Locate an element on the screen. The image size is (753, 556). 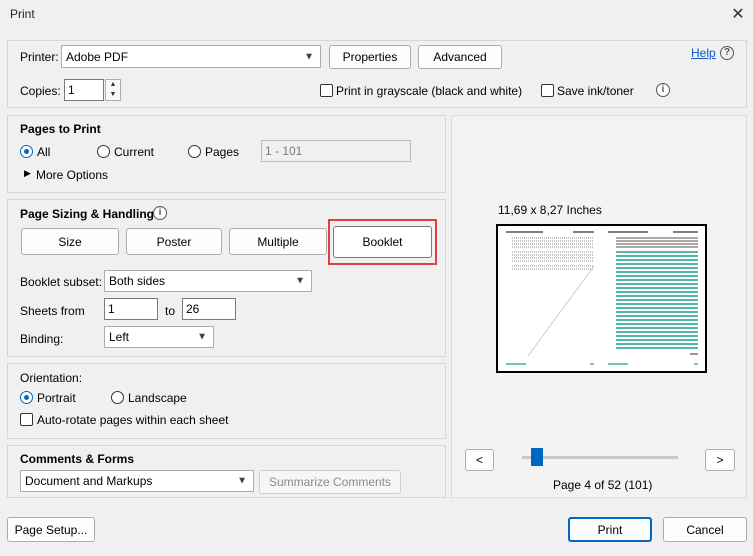
multiple-button: Multiple is located at coordinates (278, 241).